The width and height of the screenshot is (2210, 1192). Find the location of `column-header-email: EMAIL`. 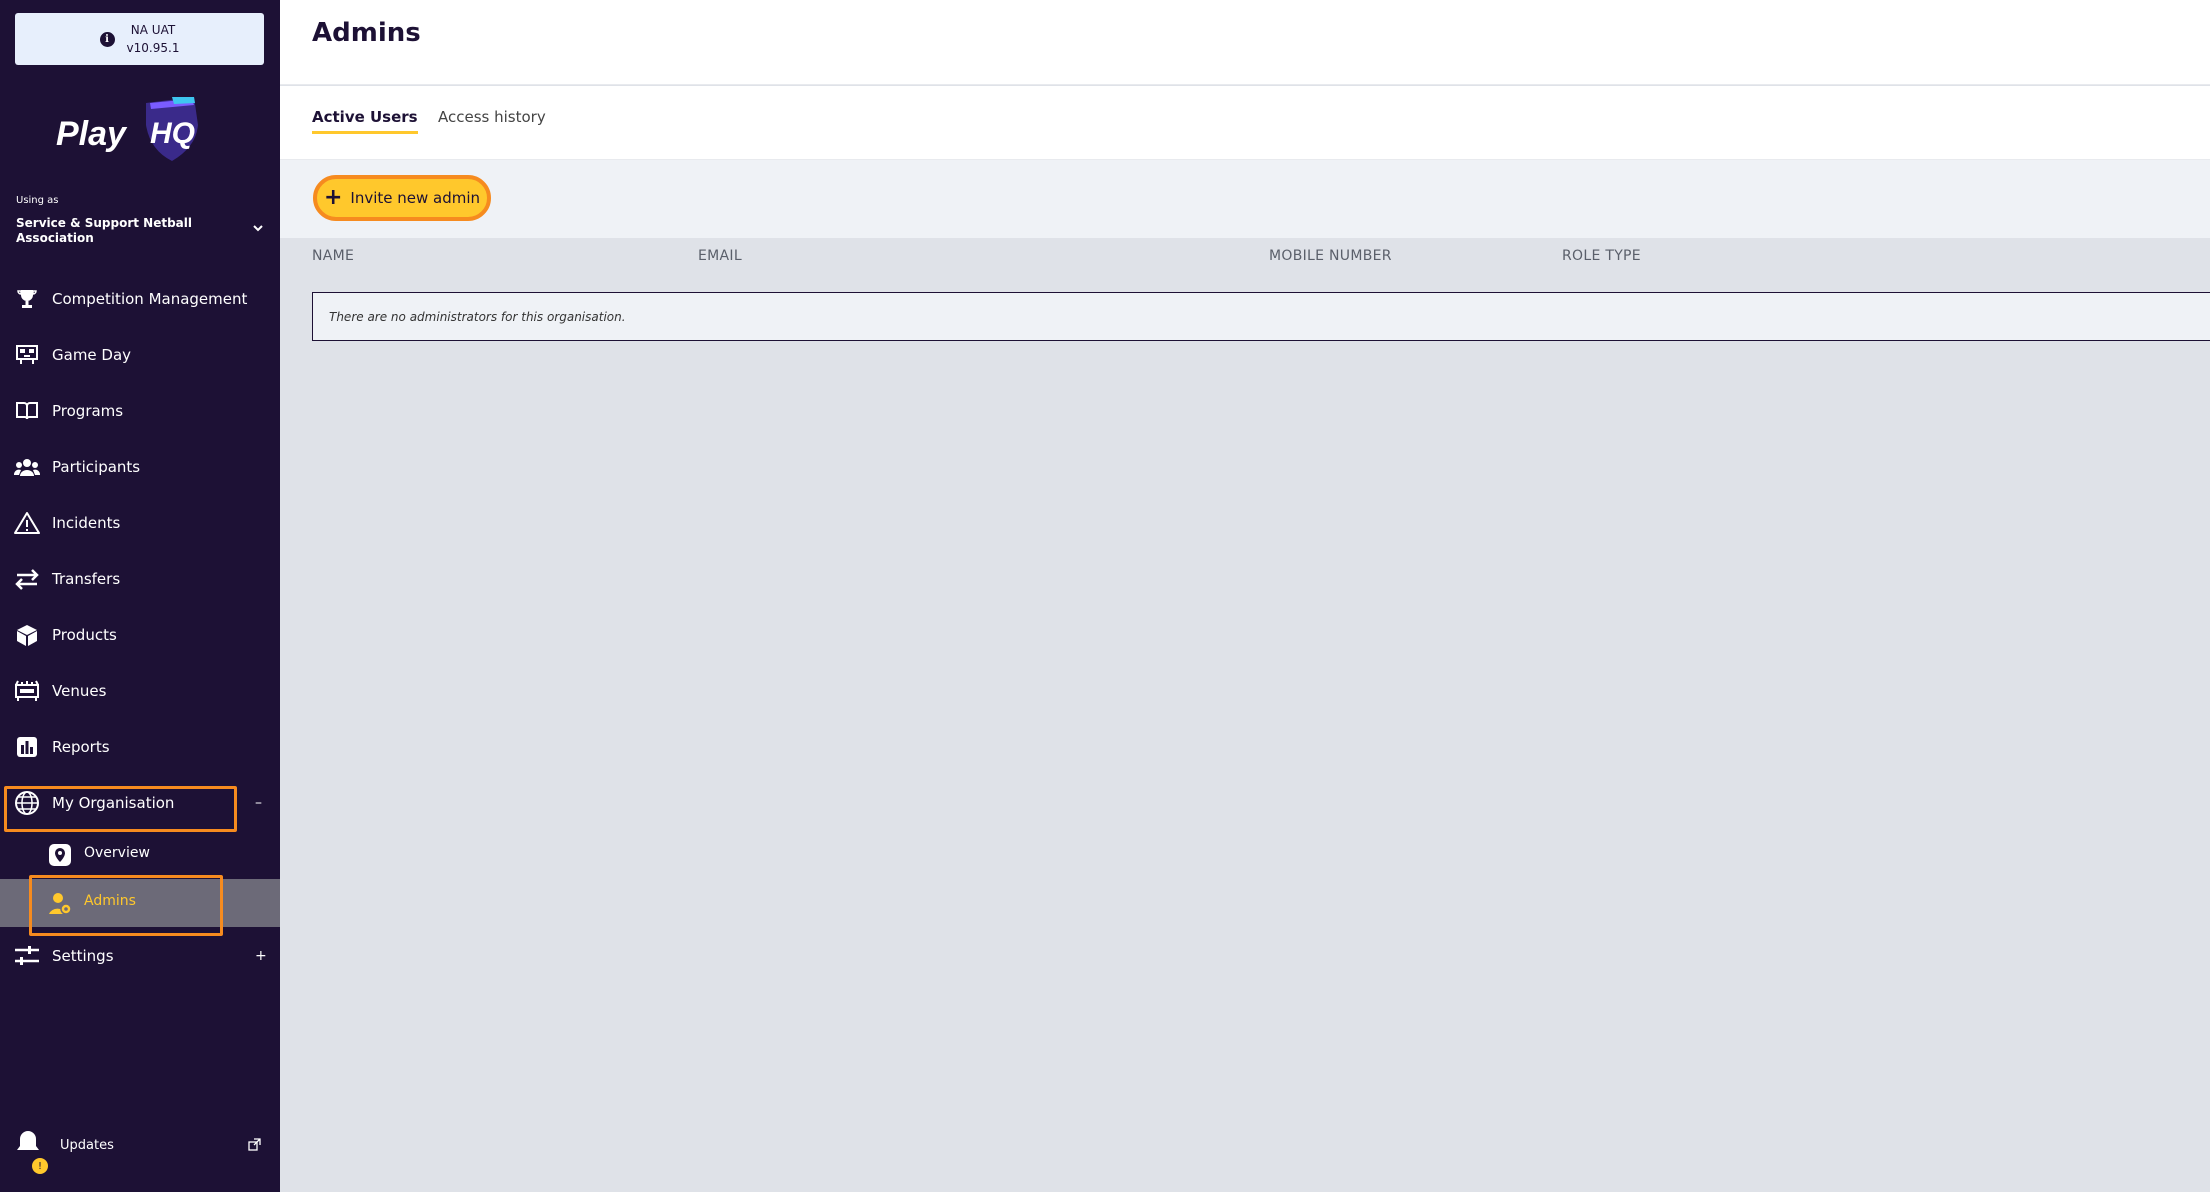

column-header-email: EMAIL is located at coordinates (720, 256).